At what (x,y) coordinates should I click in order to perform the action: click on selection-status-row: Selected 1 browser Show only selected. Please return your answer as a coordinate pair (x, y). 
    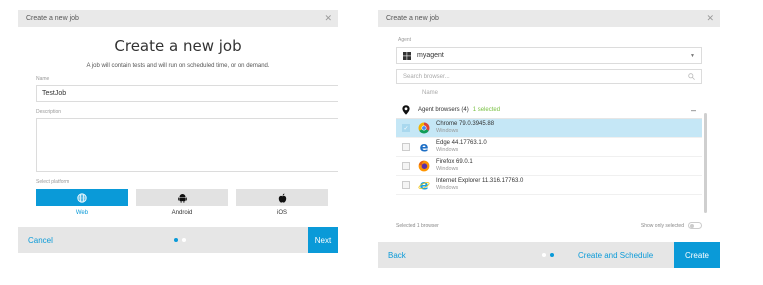
    Looking at the image, I should click on (549, 225).